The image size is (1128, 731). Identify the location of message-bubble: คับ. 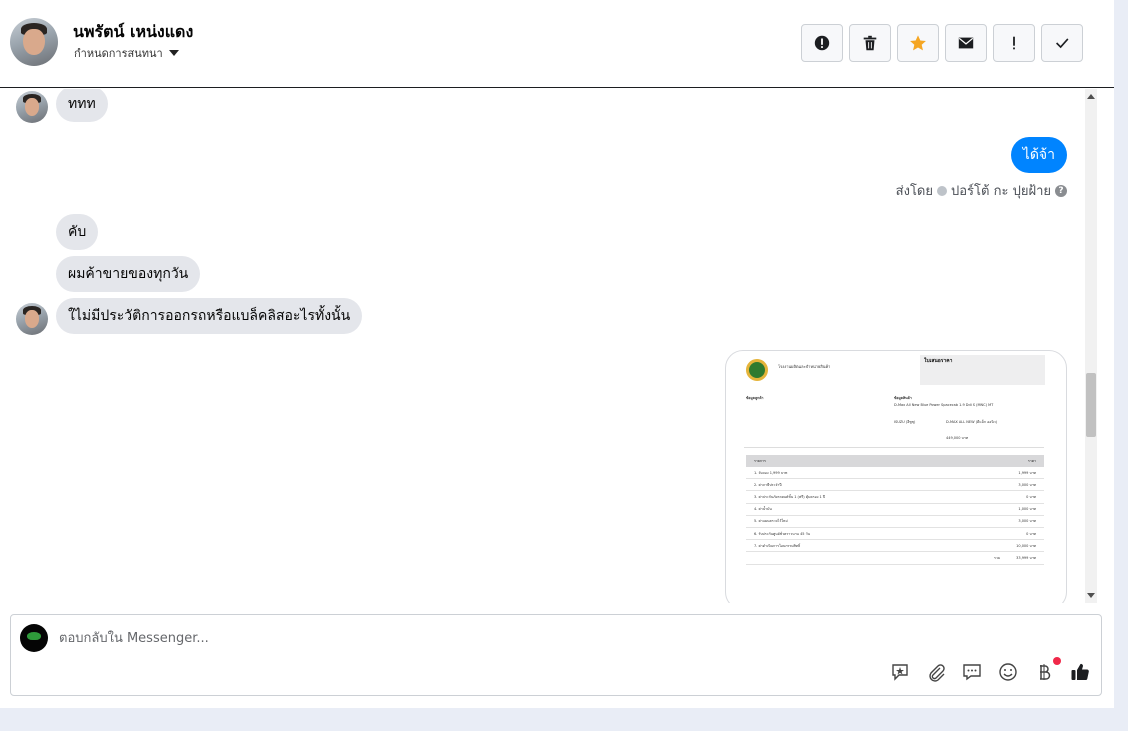
(77, 232).